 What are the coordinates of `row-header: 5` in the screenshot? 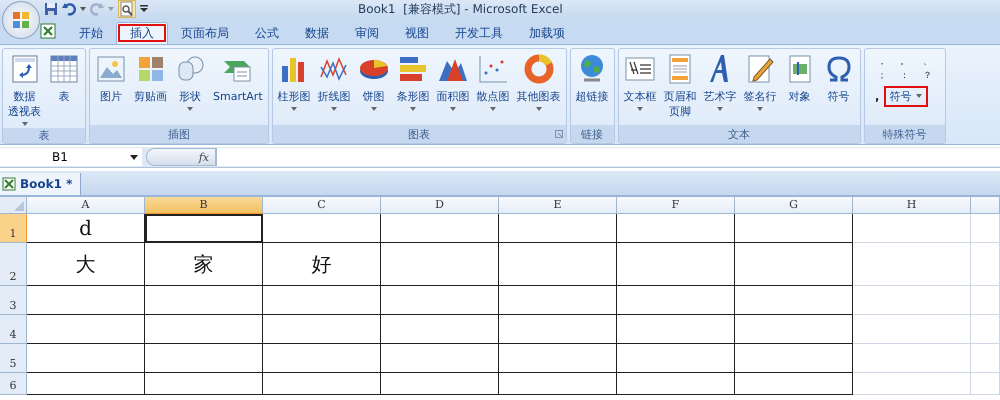 It's located at (13, 358).